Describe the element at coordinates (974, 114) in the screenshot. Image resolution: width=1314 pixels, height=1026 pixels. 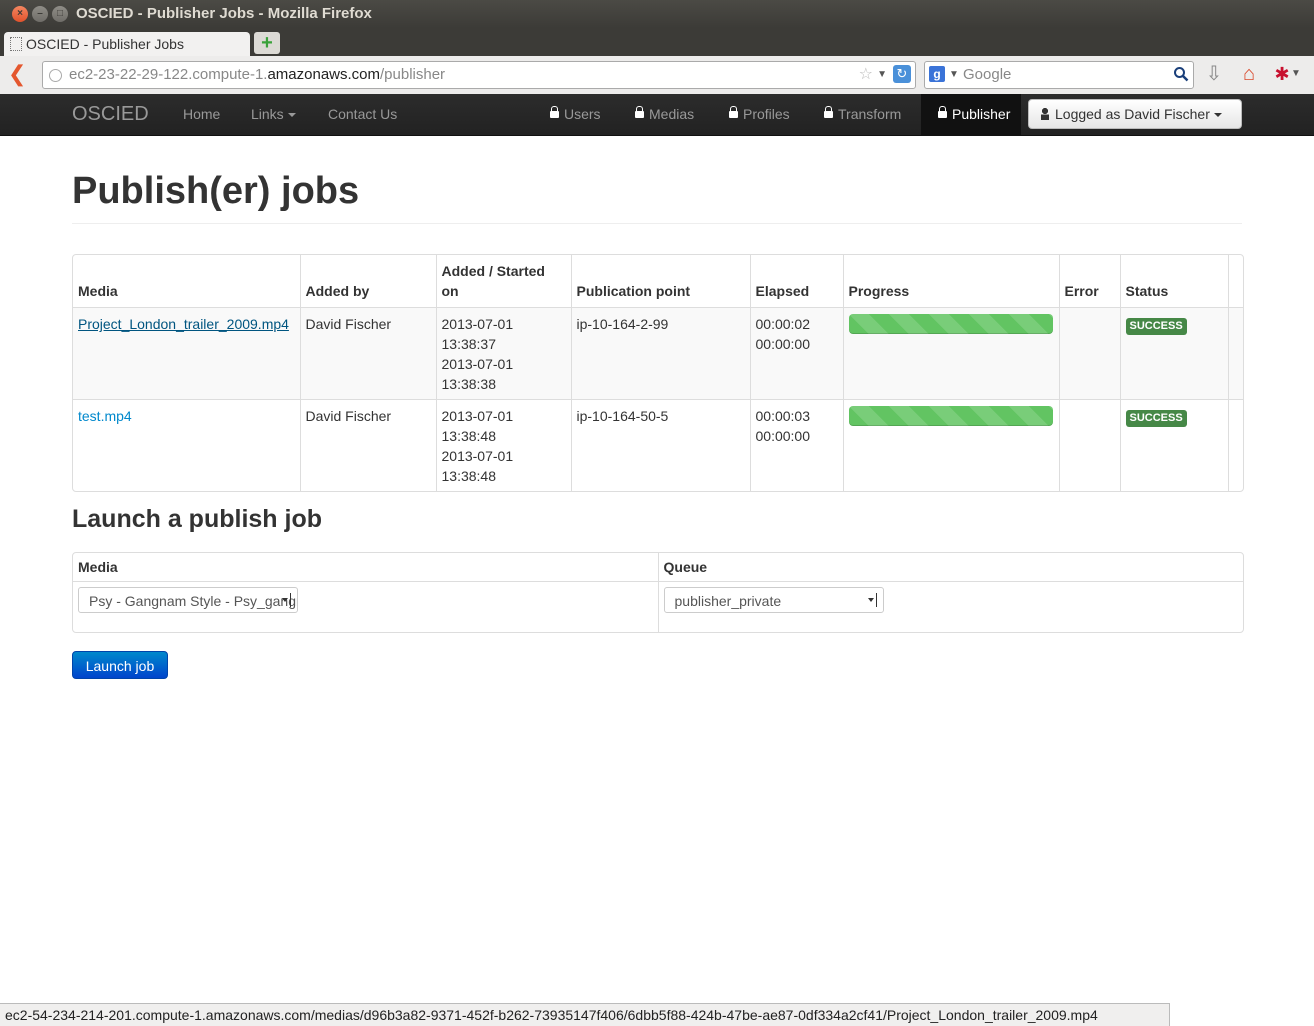
I see `nav-publisher: Publisher` at that location.